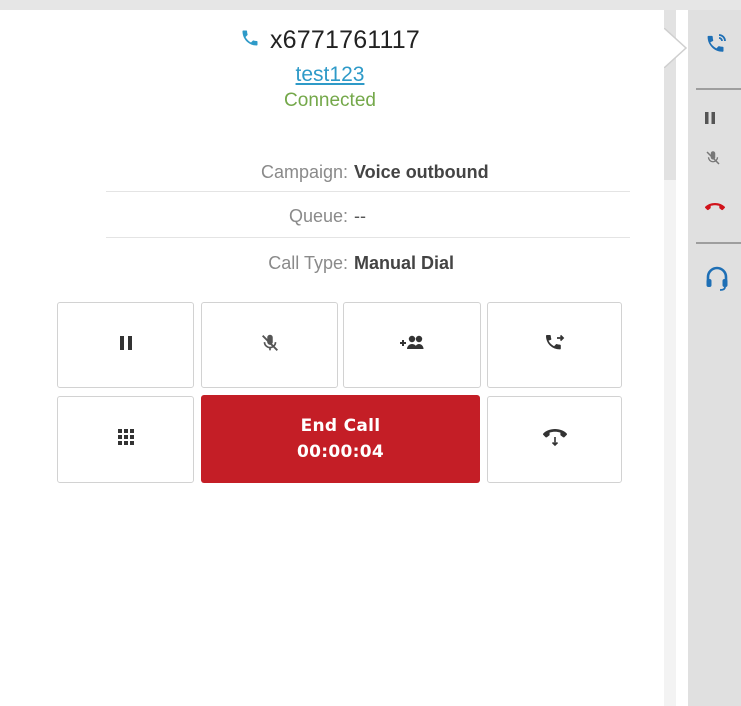 This screenshot has width=741, height=706. What do you see at coordinates (404, 262) in the screenshot?
I see `call-type-value: Manual Dial` at bounding box center [404, 262].